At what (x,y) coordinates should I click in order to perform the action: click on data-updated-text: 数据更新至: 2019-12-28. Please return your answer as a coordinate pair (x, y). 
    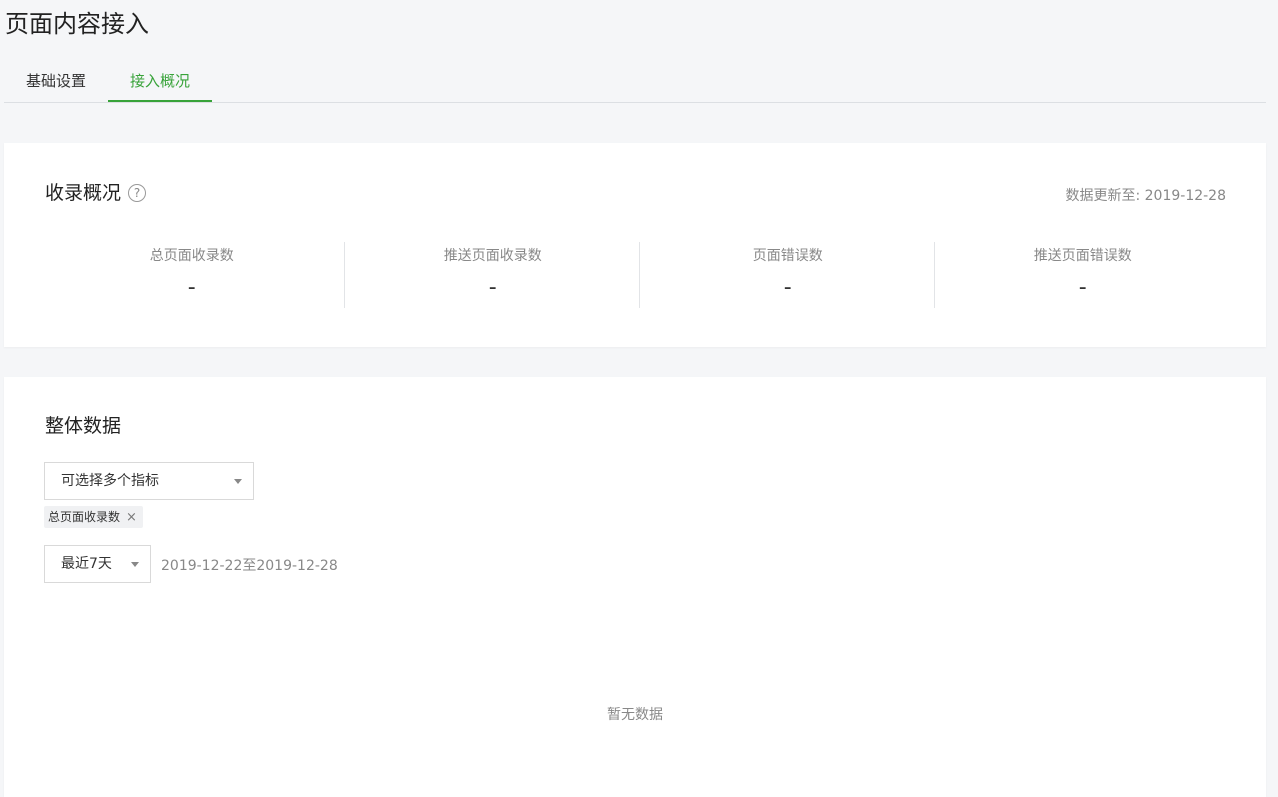
    Looking at the image, I should click on (1145, 196).